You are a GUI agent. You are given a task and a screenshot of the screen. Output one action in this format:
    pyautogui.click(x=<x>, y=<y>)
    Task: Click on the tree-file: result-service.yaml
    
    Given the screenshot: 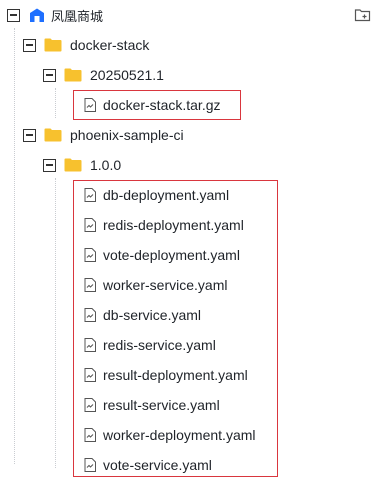 What is the action you would take?
    pyautogui.click(x=152, y=405)
    